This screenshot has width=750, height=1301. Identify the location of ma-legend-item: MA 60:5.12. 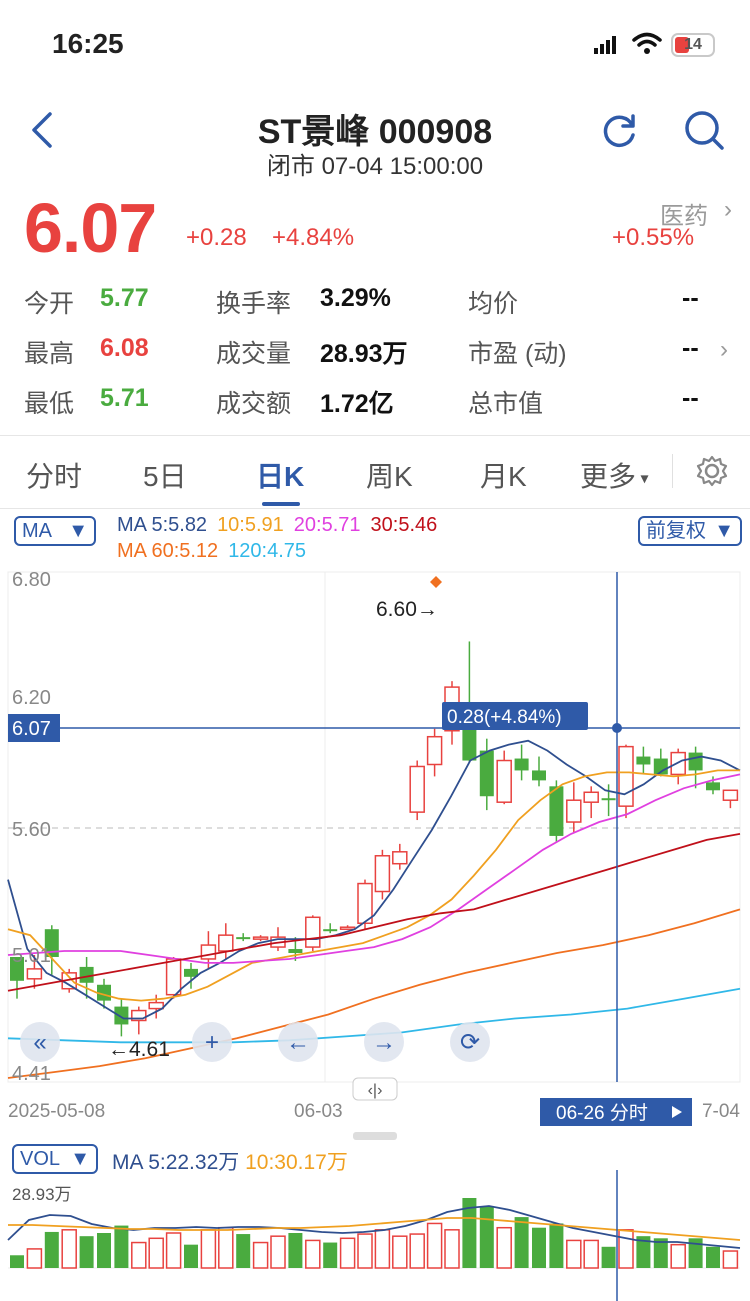
(168, 551).